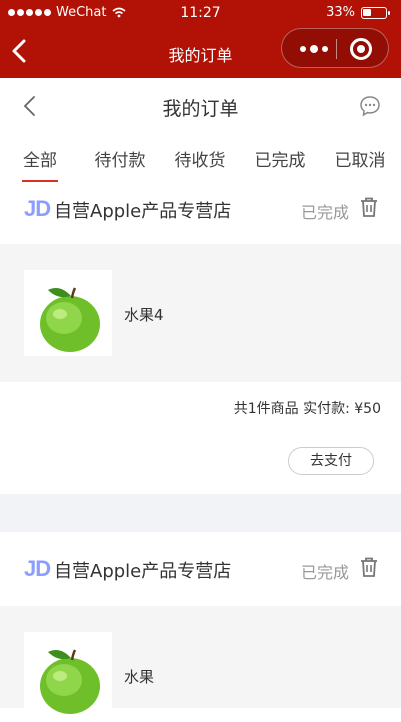 This screenshot has width=401, height=722. Describe the element at coordinates (314, 49) in the screenshot. I see `more-icon` at that location.